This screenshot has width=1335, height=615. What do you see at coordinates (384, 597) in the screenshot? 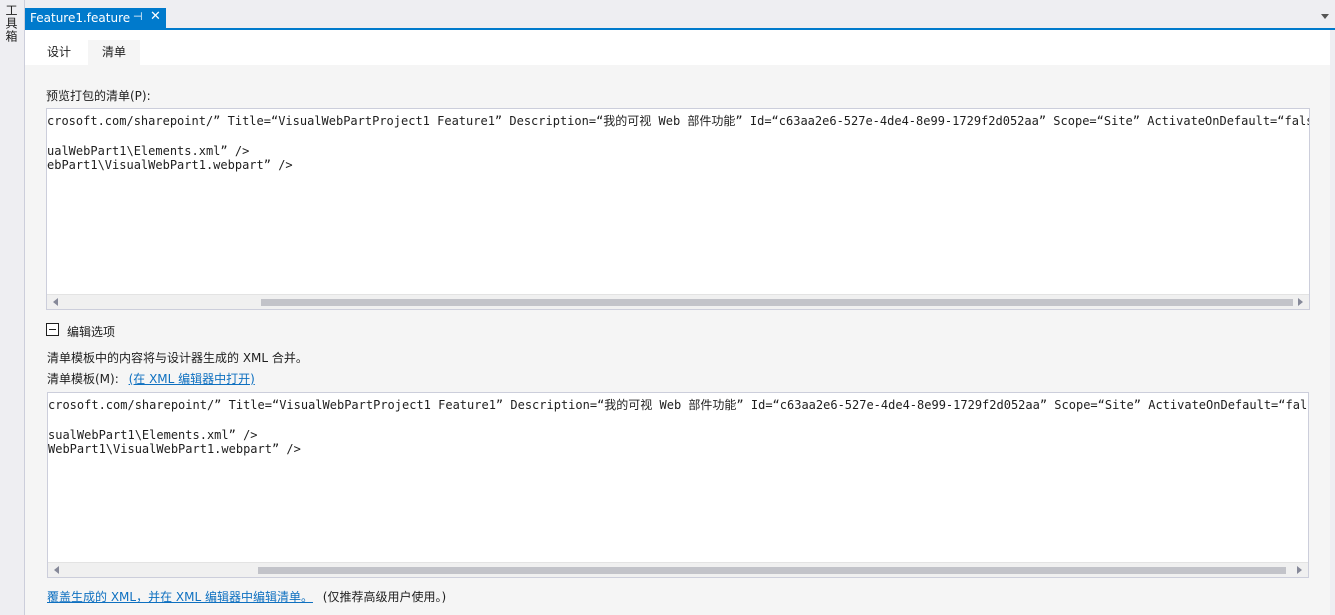
I see `advanced-users-note: (仅推荐高级用户使用。)` at bounding box center [384, 597].